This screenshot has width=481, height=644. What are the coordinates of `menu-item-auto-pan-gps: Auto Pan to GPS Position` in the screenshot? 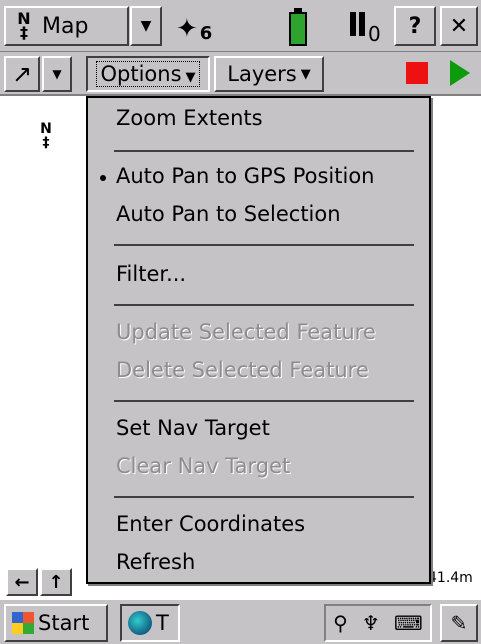 It's located at (258, 176).